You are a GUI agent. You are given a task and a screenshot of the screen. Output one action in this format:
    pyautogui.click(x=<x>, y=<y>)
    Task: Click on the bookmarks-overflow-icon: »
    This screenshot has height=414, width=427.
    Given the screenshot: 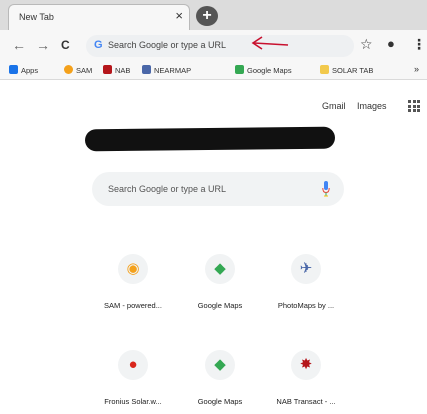 What is the action you would take?
    pyautogui.click(x=416, y=69)
    